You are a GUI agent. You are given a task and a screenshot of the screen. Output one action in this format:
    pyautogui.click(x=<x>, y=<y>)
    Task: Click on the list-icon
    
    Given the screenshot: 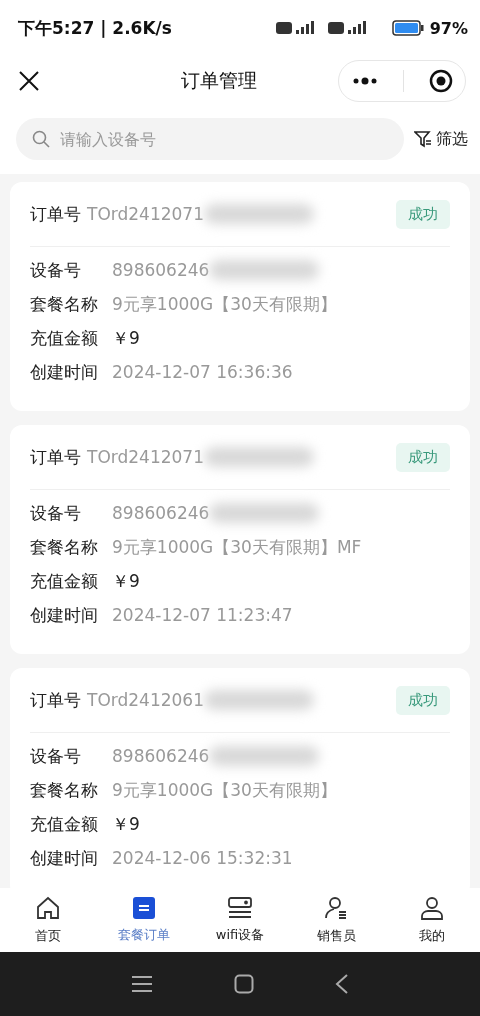 What is the action you would take?
    pyautogui.click(x=144, y=908)
    